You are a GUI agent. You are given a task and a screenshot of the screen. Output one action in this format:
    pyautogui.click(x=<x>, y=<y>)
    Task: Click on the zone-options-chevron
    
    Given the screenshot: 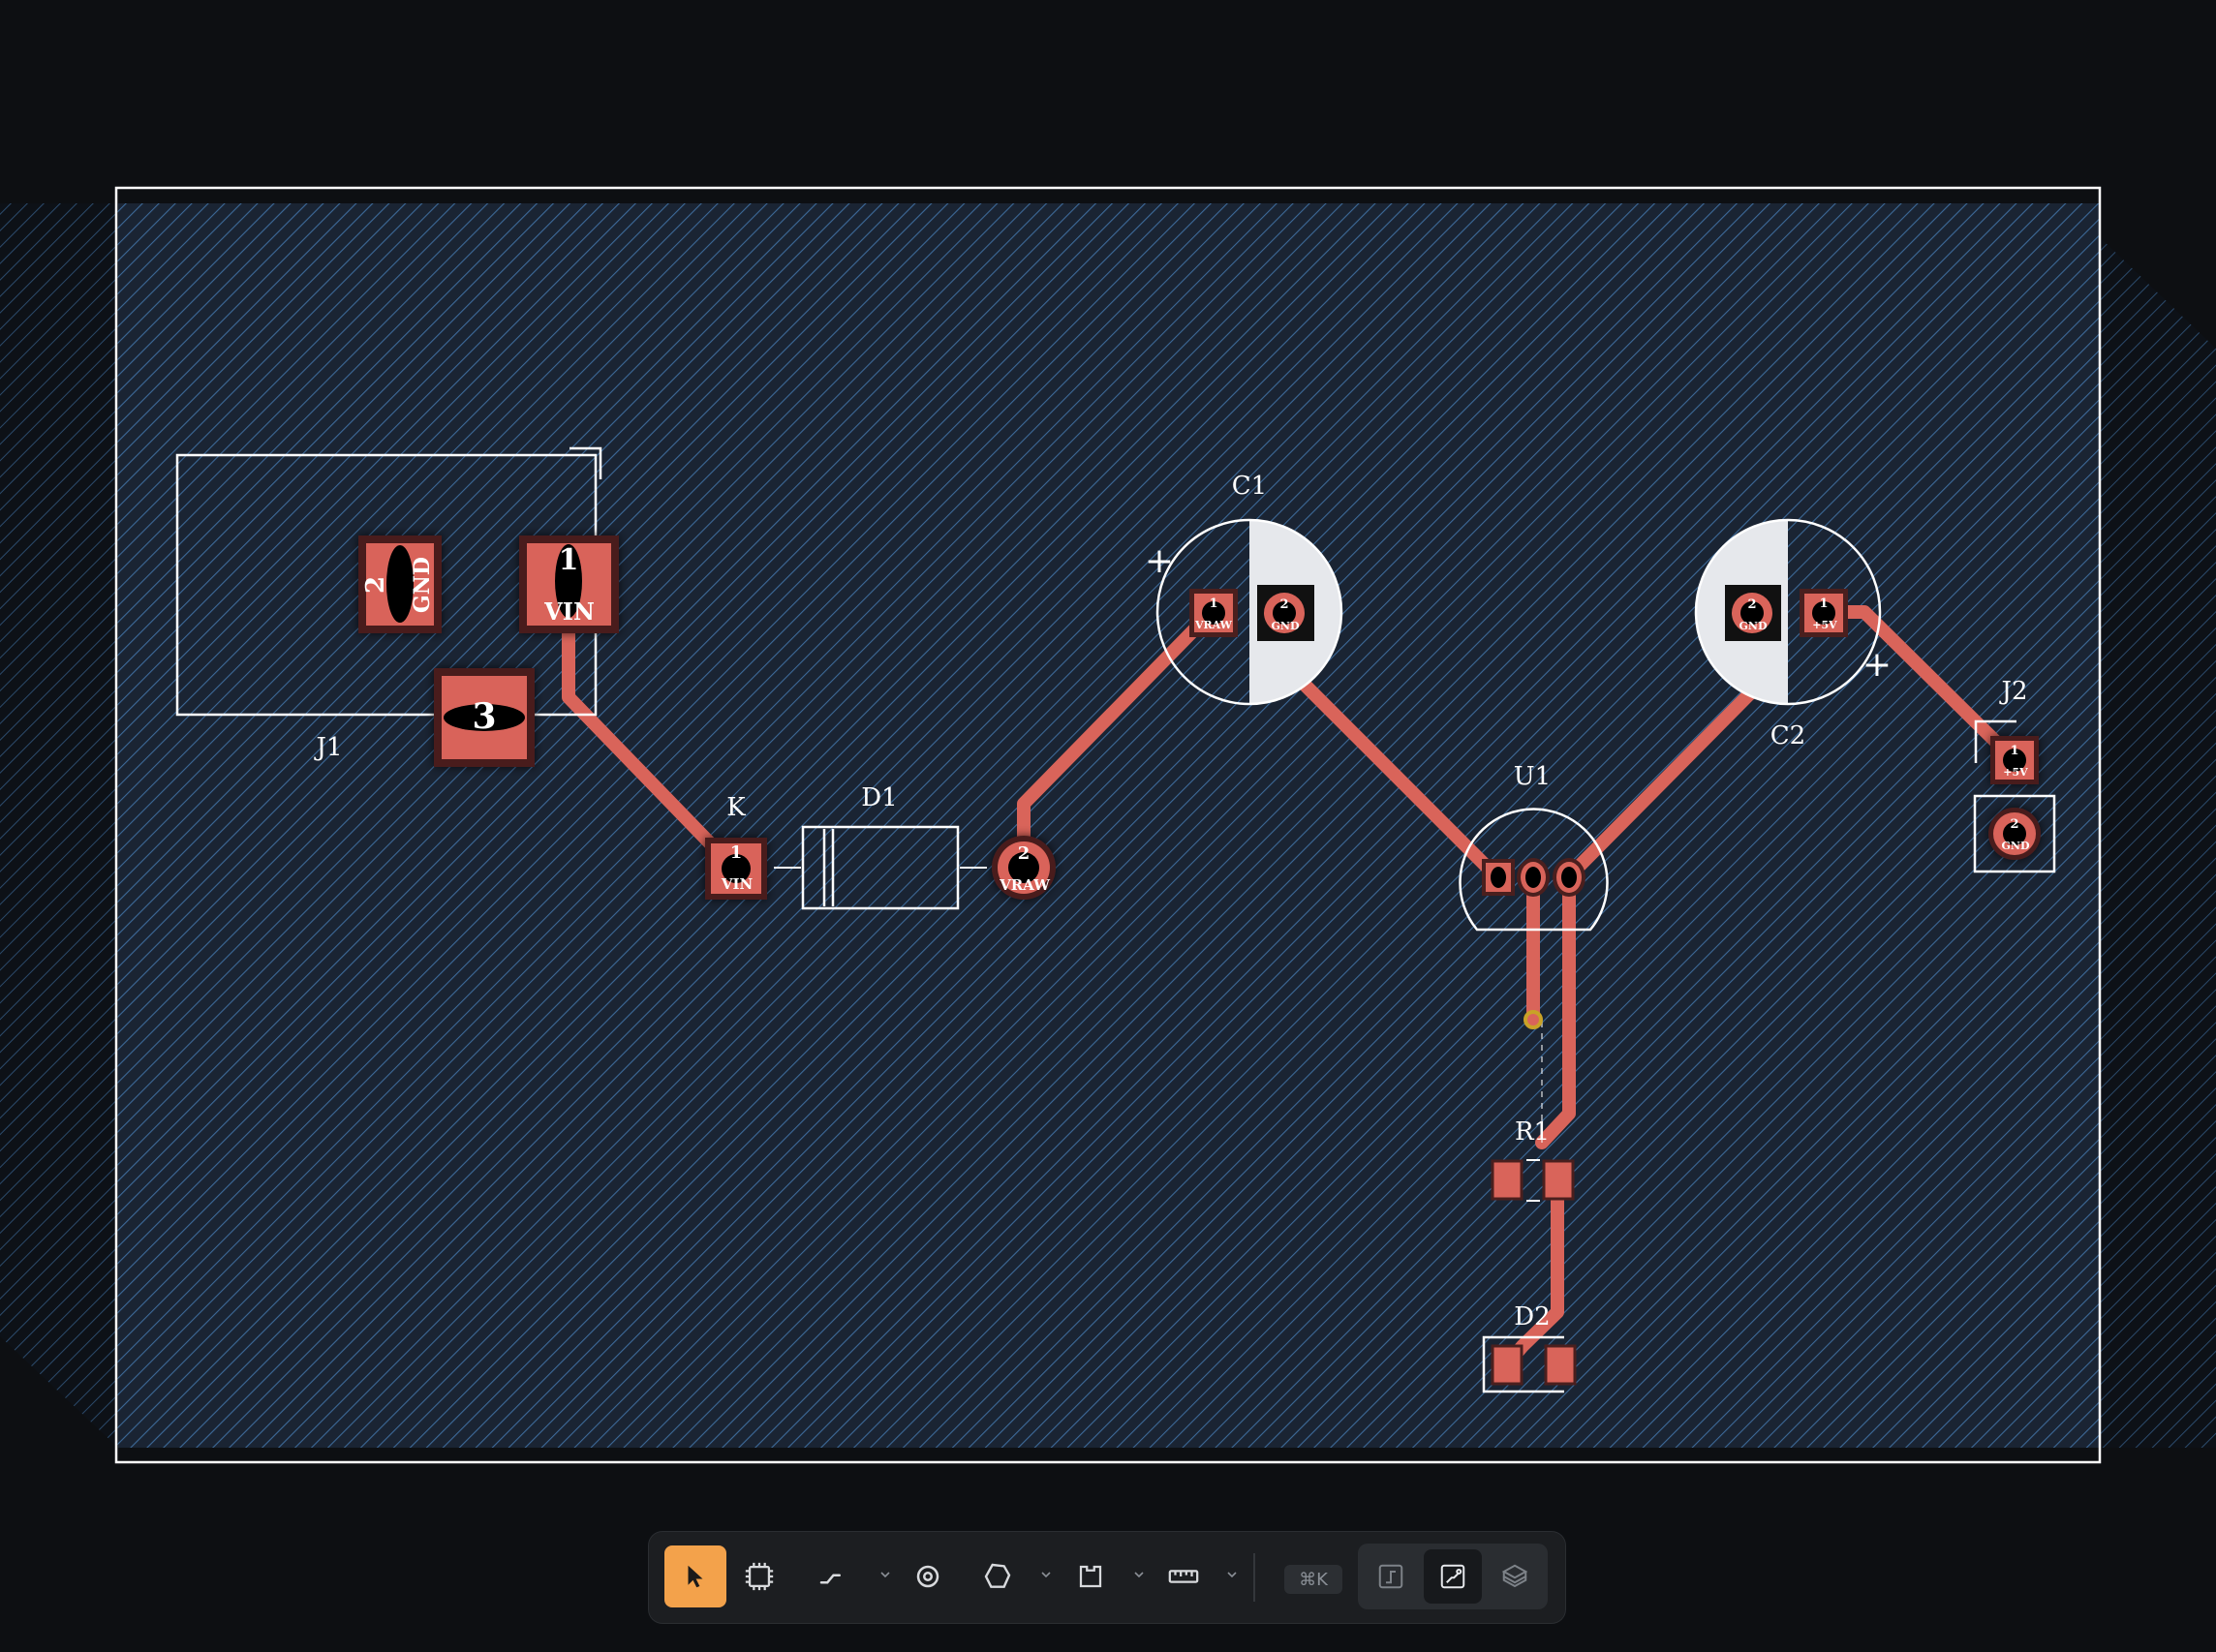 What is the action you would take?
    pyautogui.click(x=1046, y=1574)
    